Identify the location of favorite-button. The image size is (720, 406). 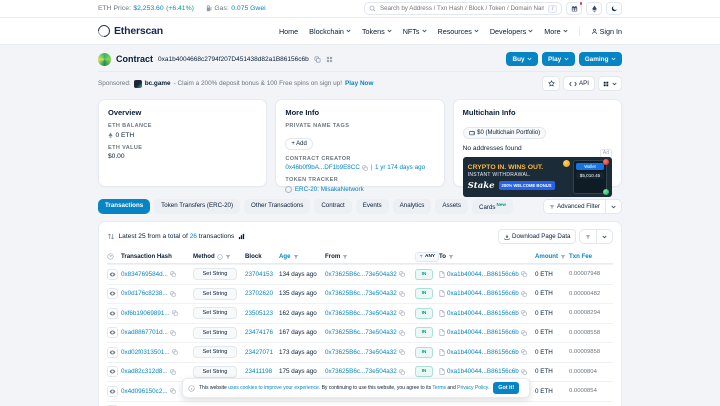
(551, 83).